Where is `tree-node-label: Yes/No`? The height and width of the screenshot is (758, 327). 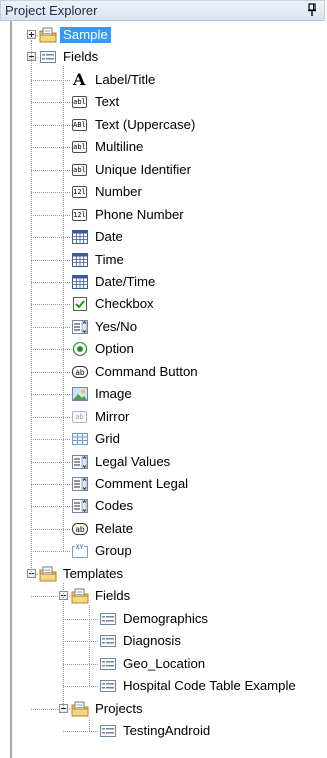
tree-node-label: Yes/No is located at coordinates (116, 326).